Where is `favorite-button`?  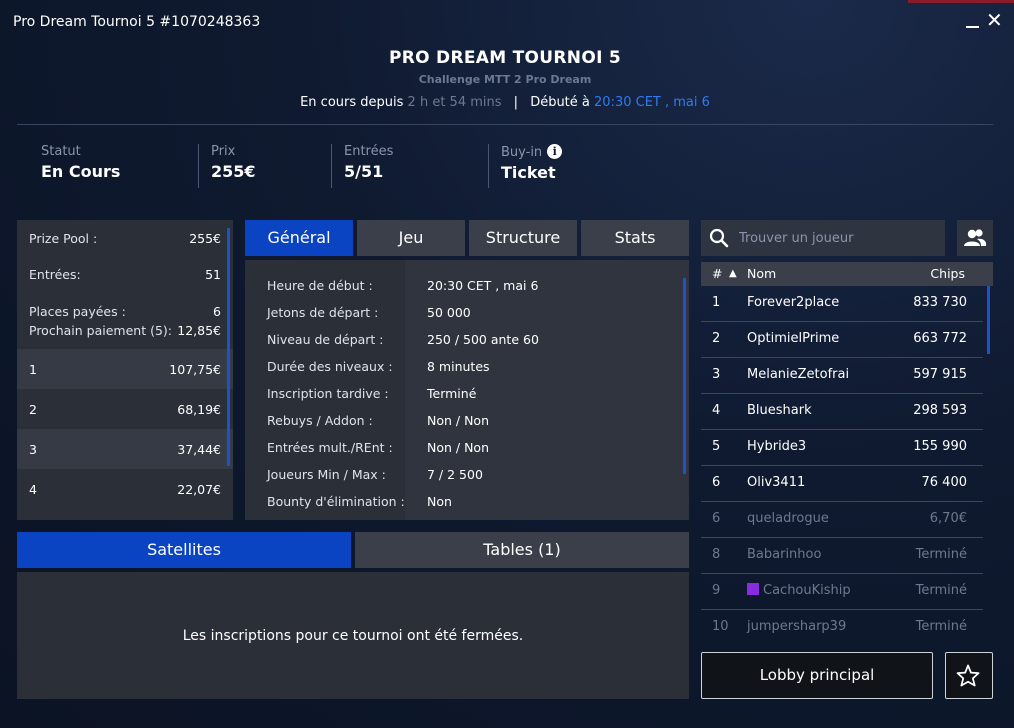
favorite-button is located at coordinates (969, 675).